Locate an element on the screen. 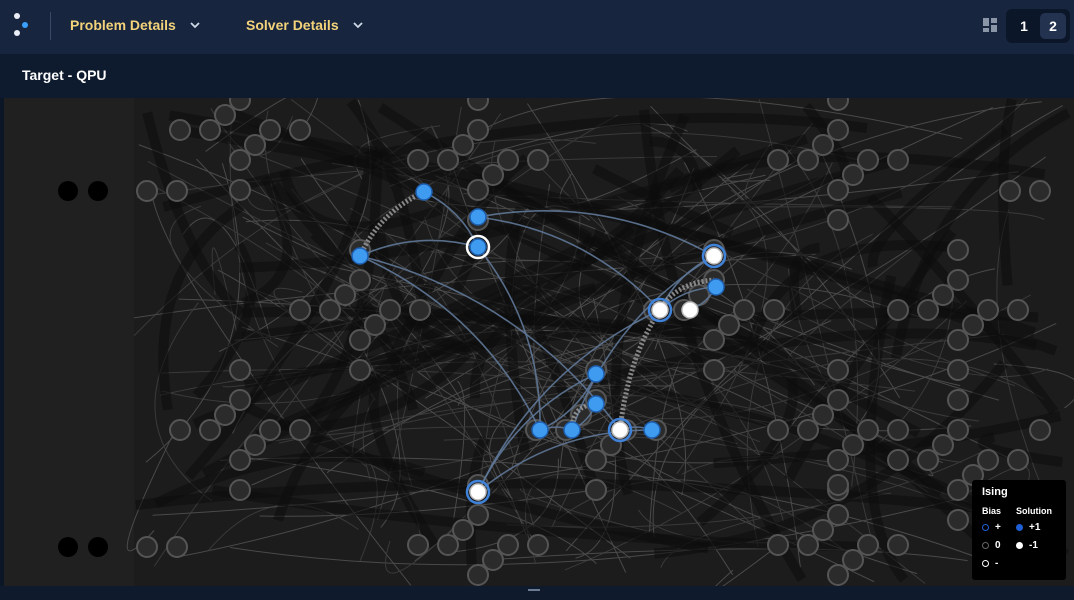  legend-title: Ising is located at coordinates (995, 492).